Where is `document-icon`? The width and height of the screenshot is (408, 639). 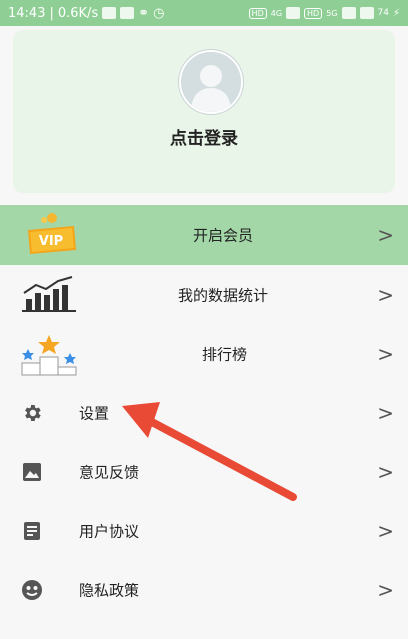
document-icon is located at coordinates (32, 530).